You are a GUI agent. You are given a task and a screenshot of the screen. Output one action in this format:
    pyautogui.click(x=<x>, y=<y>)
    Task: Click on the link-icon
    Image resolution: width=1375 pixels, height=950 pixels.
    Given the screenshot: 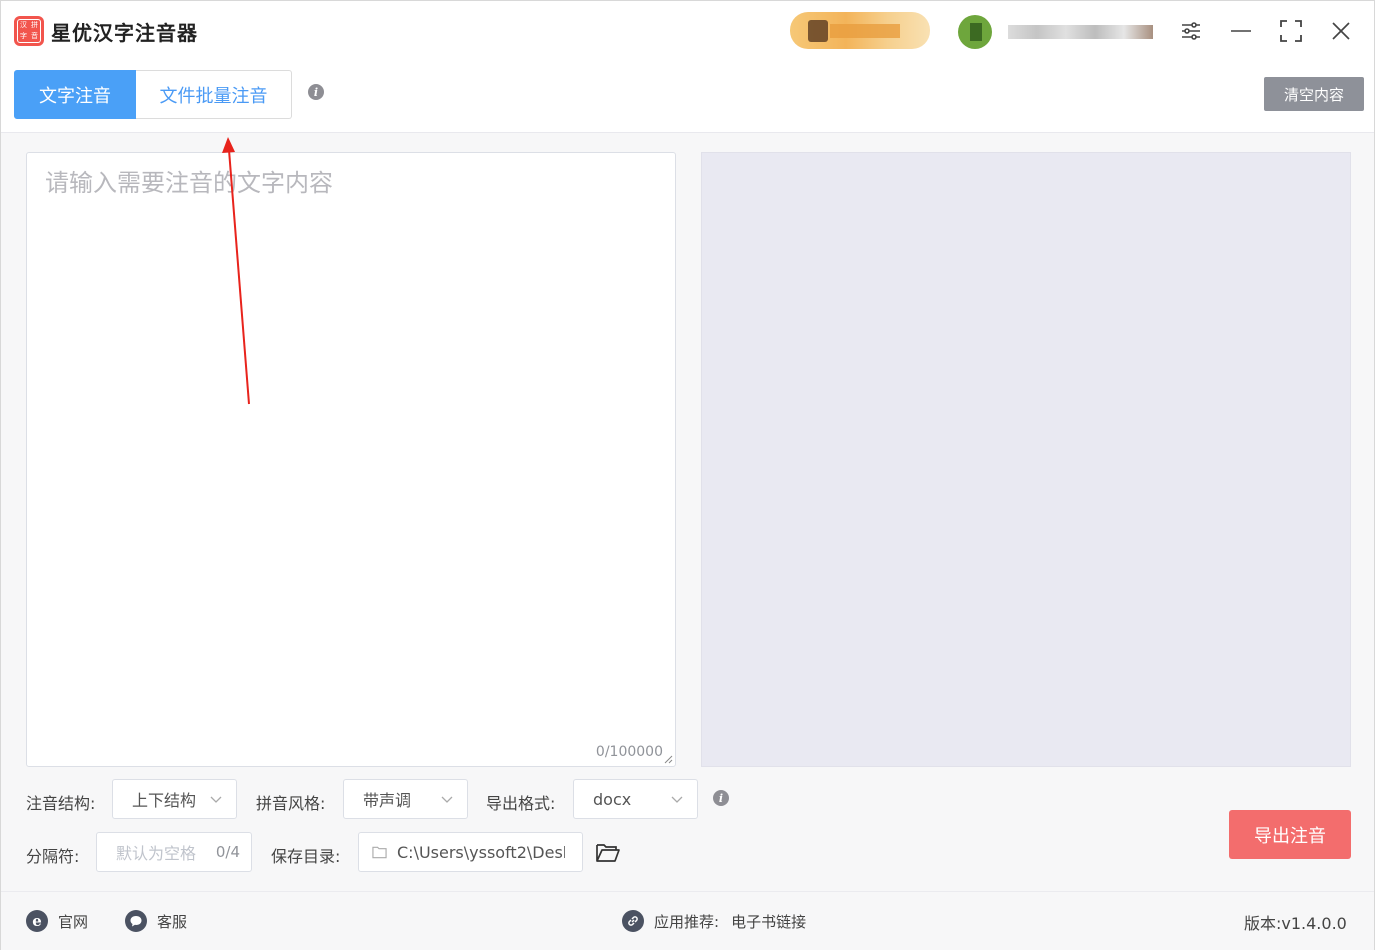 What is the action you would take?
    pyautogui.click(x=633, y=921)
    